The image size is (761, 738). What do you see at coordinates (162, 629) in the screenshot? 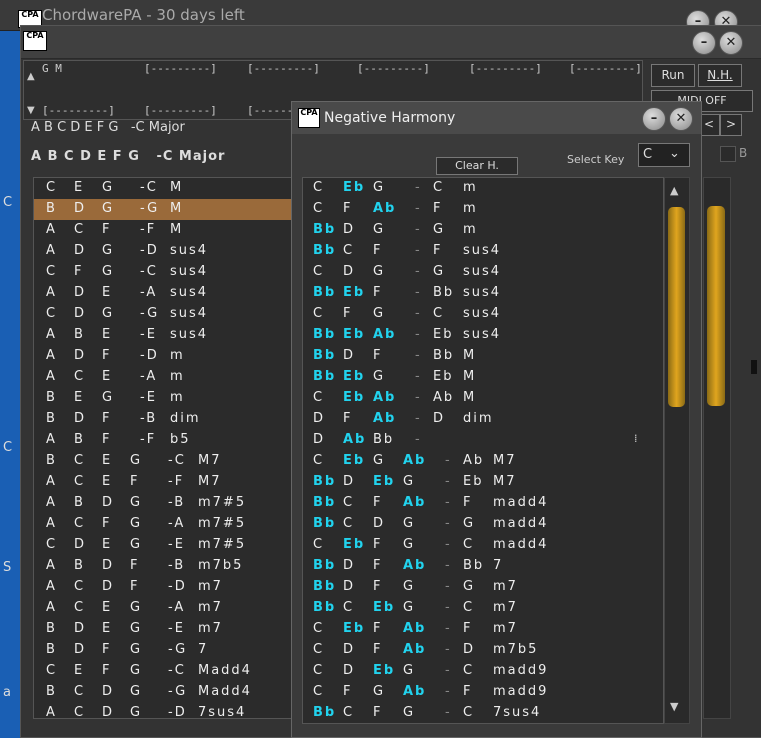
I see `chord-list-item: B D E G -E m7` at bounding box center [162, 629].